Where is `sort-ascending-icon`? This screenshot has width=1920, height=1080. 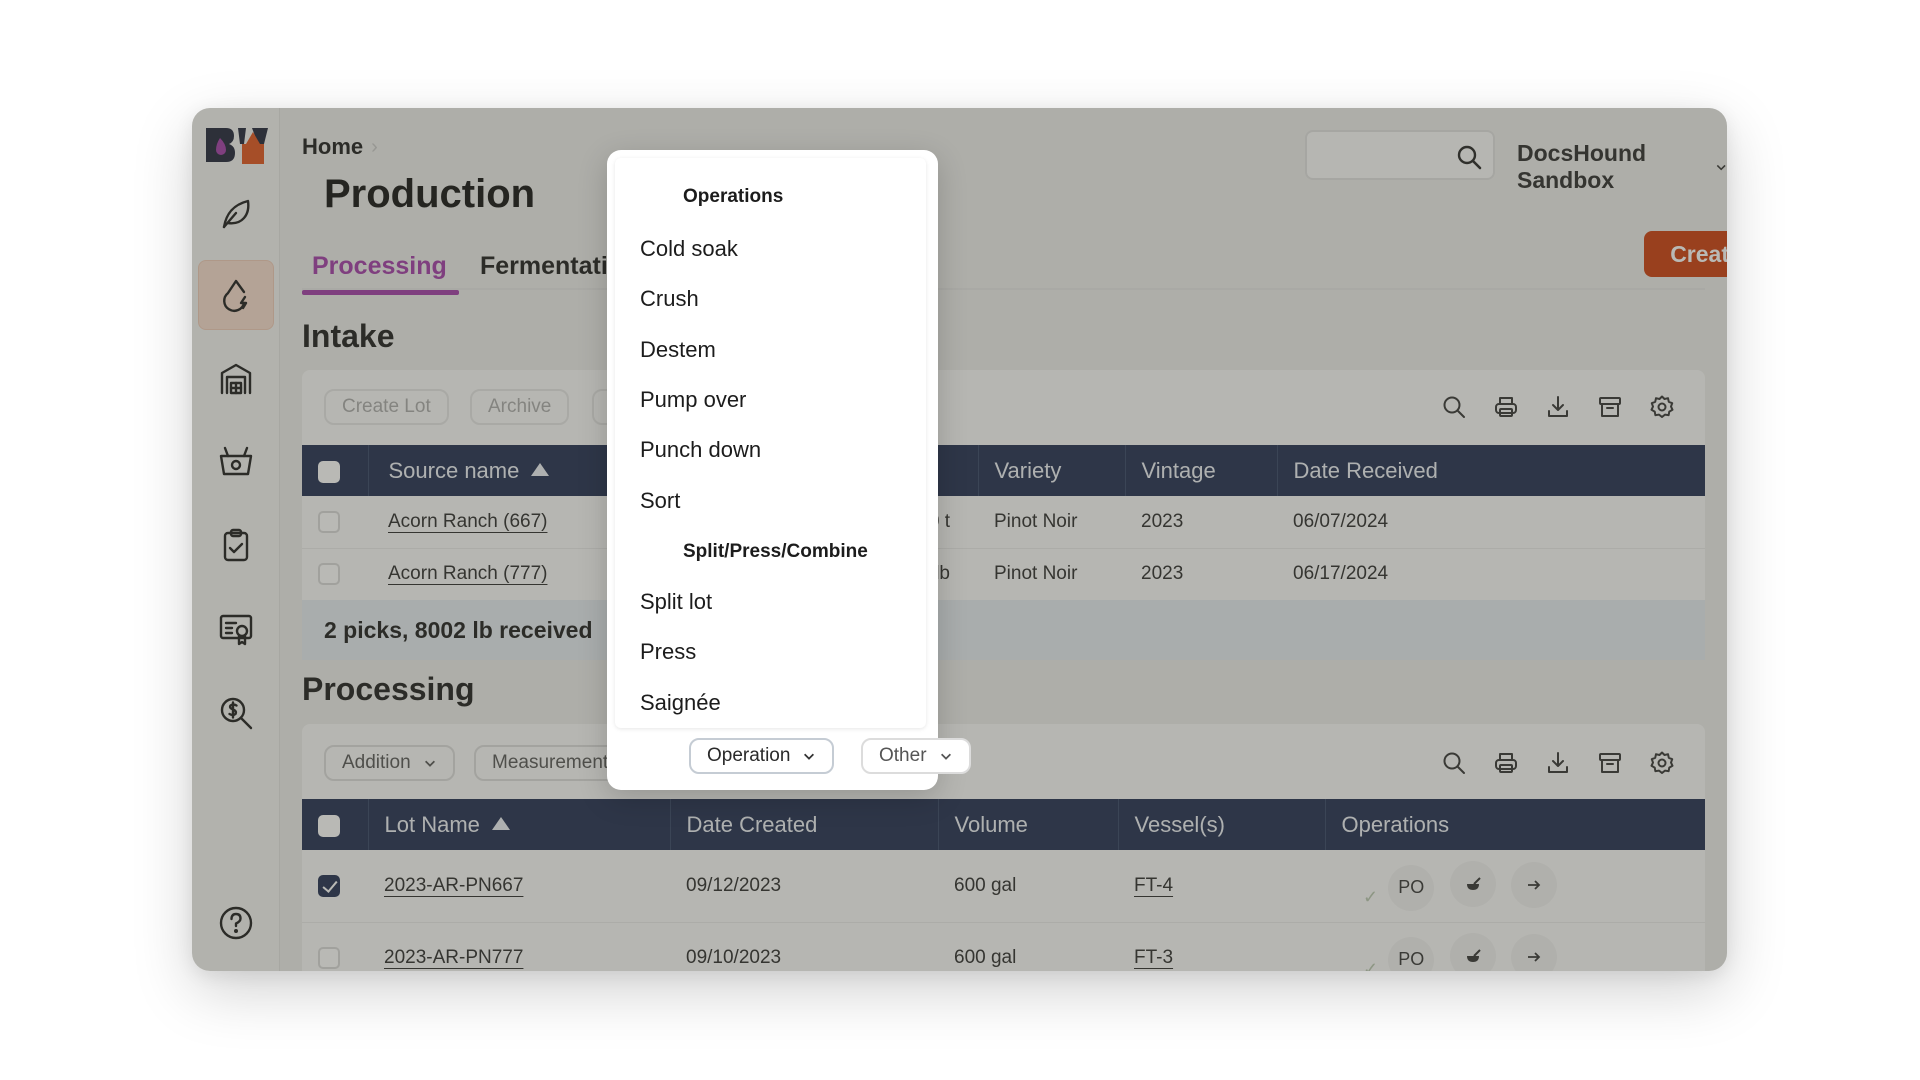
sort-ascending-icon is located at coordinates (500, 823).